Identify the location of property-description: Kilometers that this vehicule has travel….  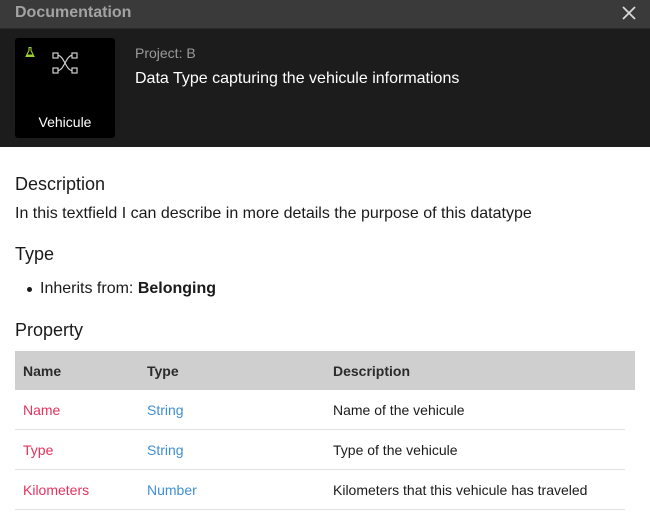
(460, 490).